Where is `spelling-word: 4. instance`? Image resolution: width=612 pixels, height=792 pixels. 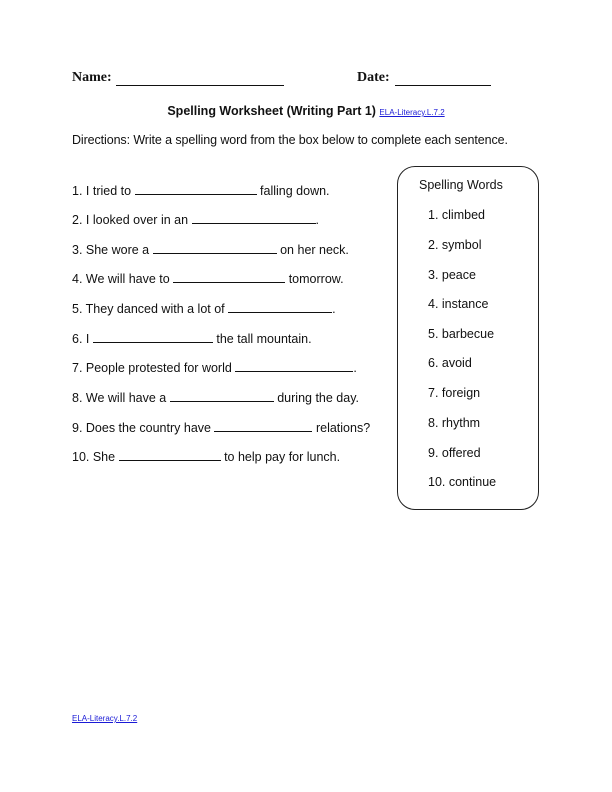 spelling-word: 4. instance is located at coordinates (458, 304).